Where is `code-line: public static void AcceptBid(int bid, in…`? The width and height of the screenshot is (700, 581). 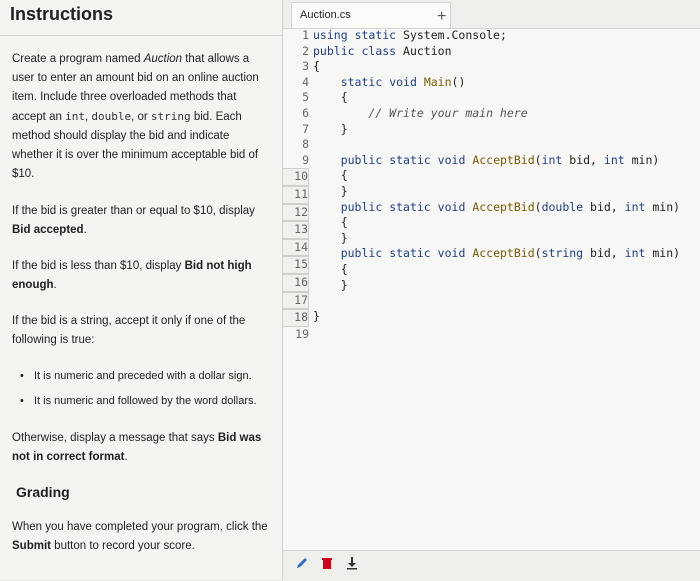 code-line: public static void AcceptBid(int bid, in… is located at coordinates (505, 161).